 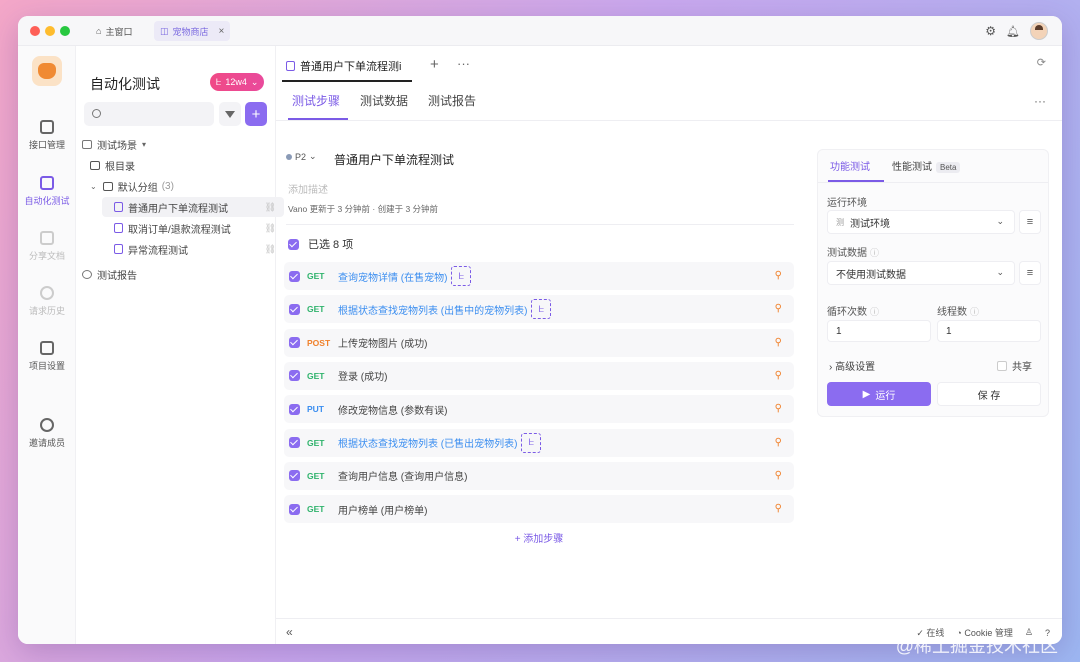 What do you see at coordinates (990, 31) in the screenshot?
I see `settings-icon: ⚙` at bounding box center [990, 31].